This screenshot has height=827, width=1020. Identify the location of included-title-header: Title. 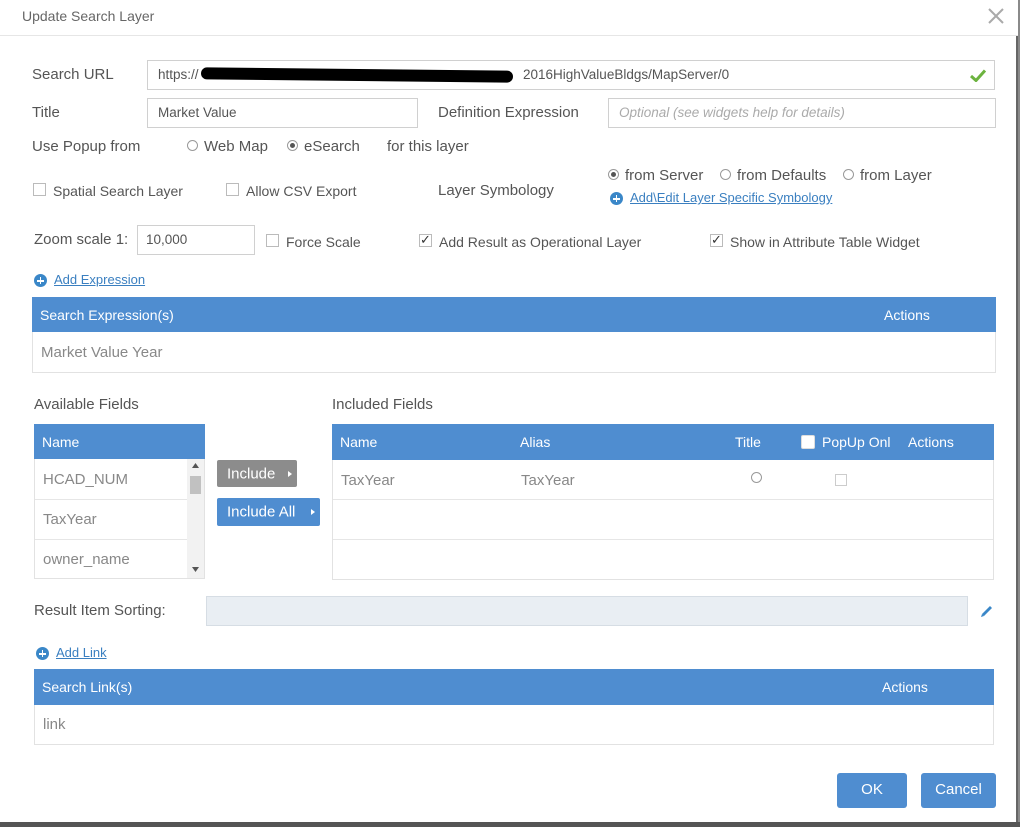
(748, 442).